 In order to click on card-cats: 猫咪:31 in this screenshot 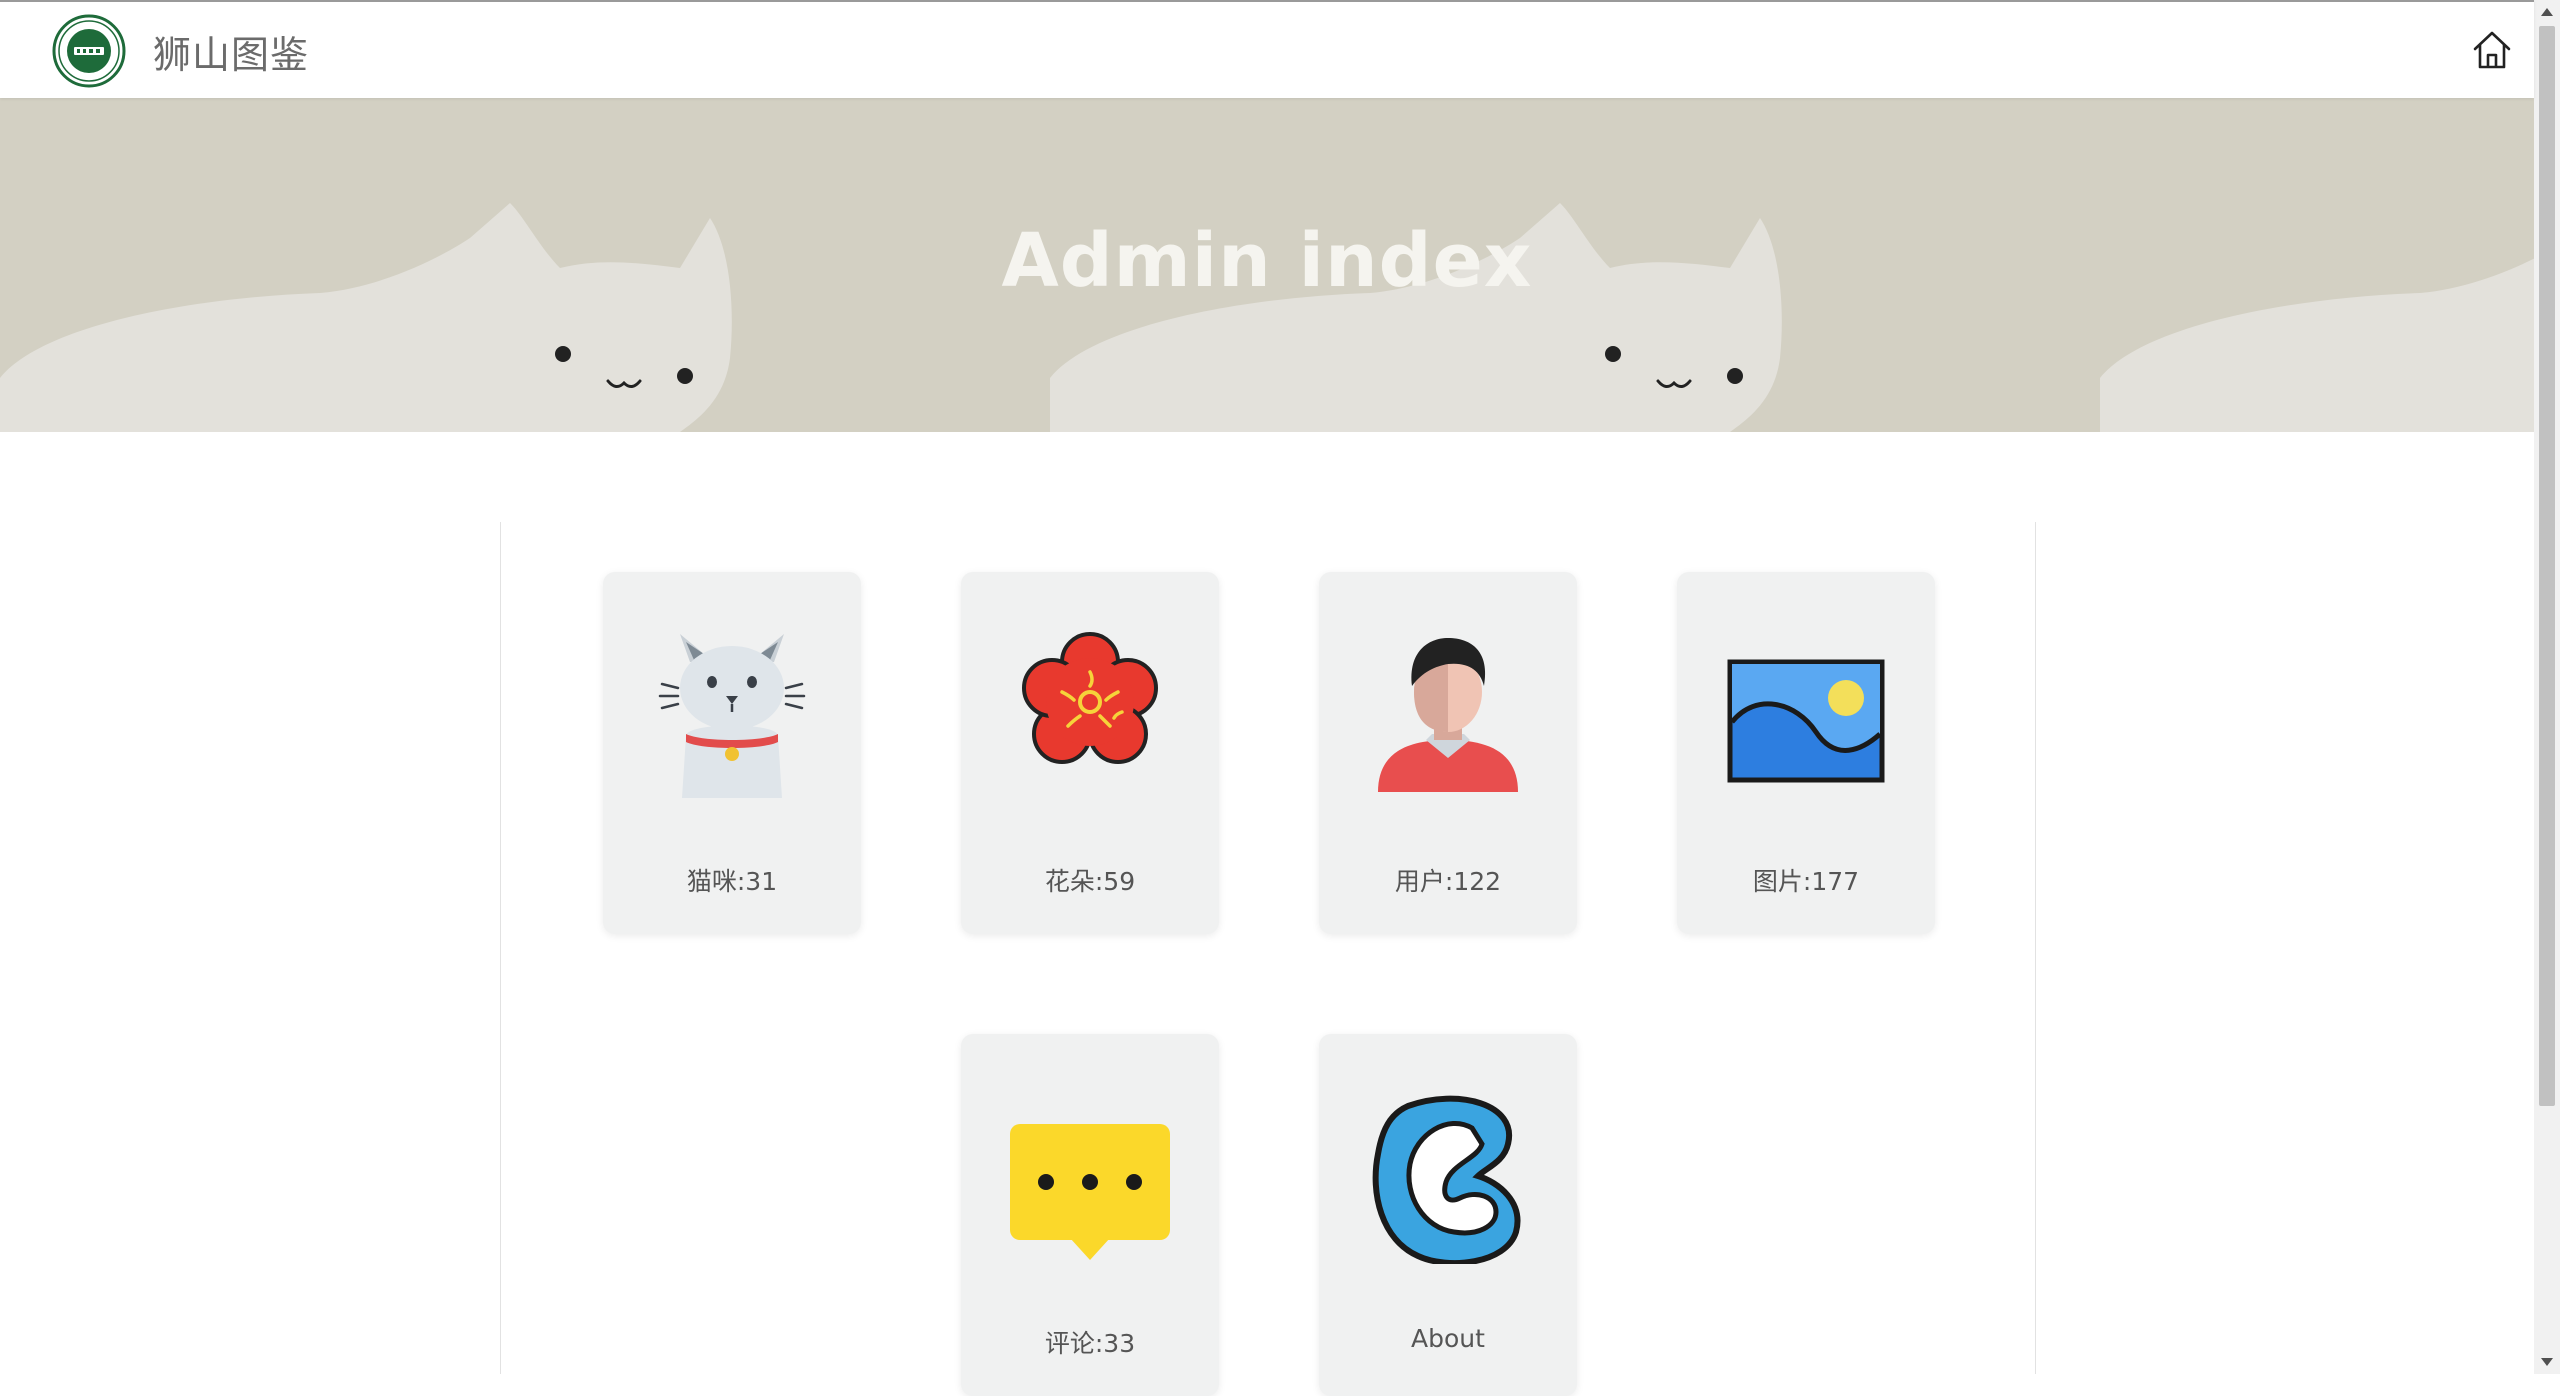, I will do `click(732, 753)`.